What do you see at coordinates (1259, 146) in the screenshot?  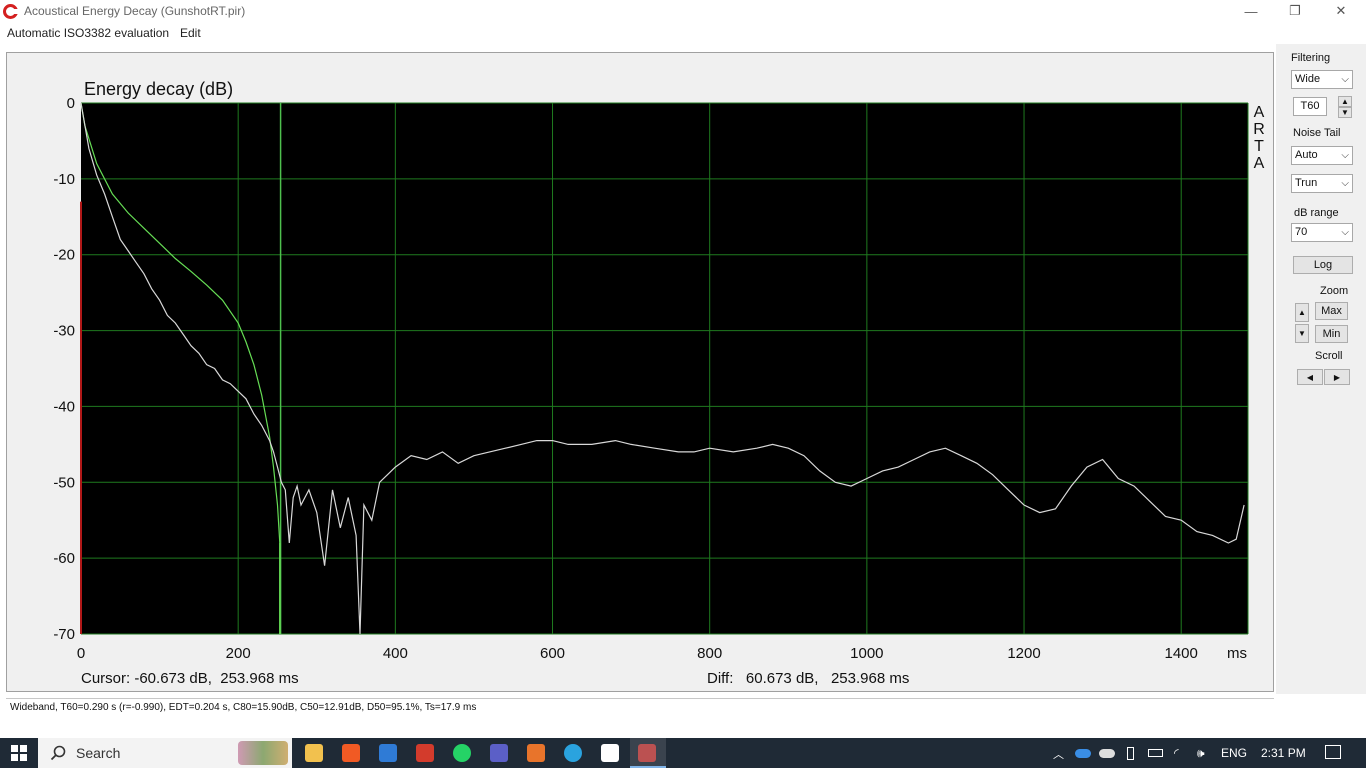 I see `arta-letter: T` at bounding box center [1259, 146].